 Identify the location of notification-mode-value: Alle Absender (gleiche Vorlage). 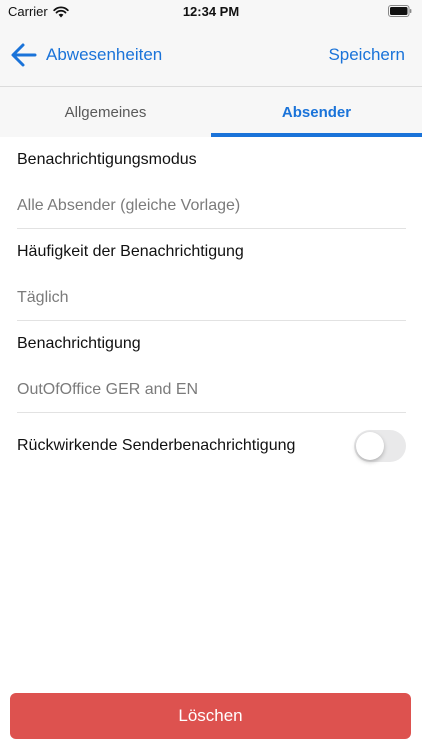
(211, 206).